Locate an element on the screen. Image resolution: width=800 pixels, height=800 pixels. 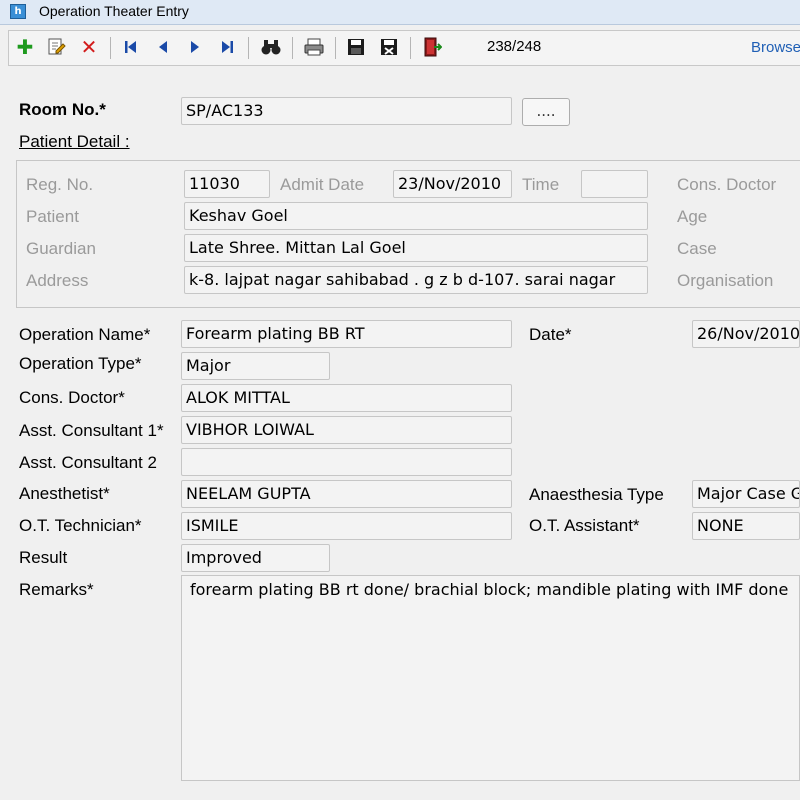
find-icon is located at coordinates (270, 47).